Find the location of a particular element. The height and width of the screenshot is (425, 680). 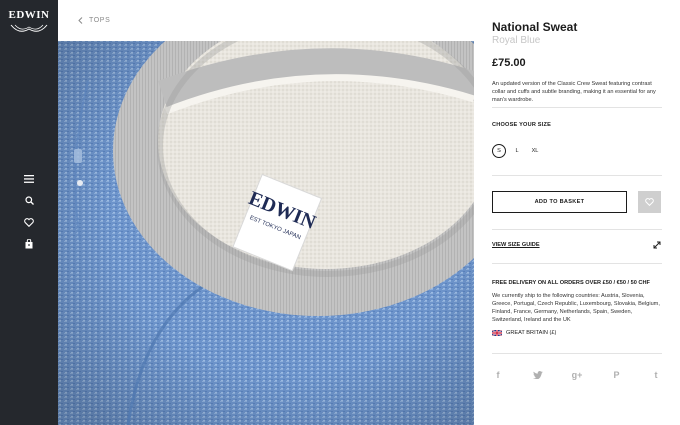

wishlist-button is located at coordinates (649, 202).